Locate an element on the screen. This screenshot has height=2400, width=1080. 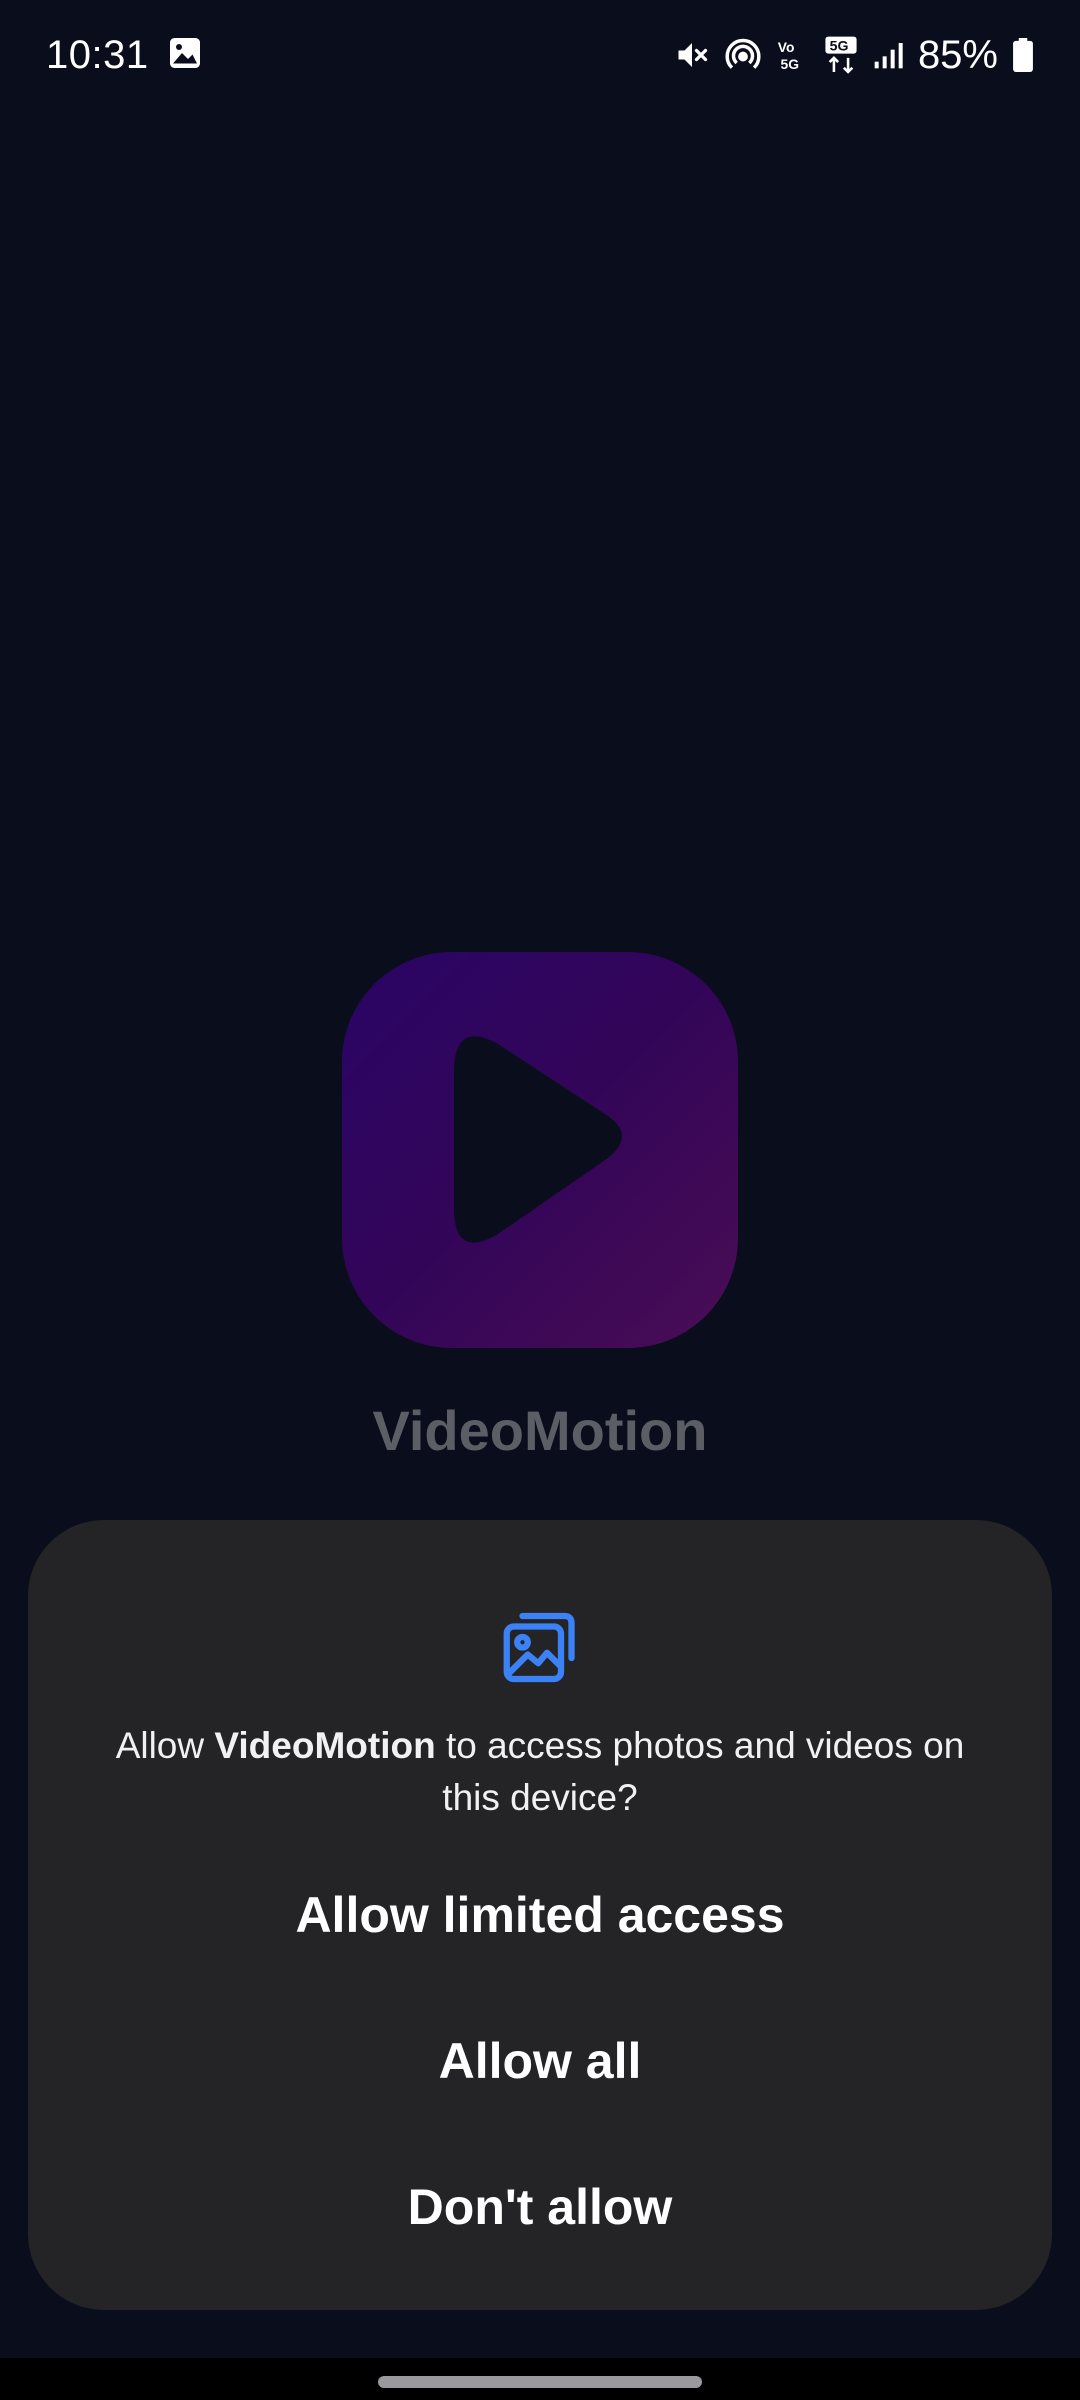
mute-icon is located at coordinates (692, 55).